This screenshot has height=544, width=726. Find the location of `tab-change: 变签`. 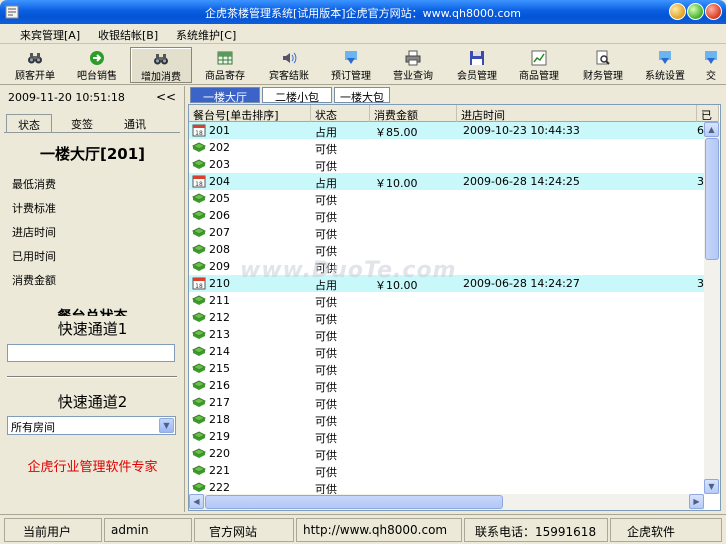

tab-change: 变签 is located at coordinates (82, 123).